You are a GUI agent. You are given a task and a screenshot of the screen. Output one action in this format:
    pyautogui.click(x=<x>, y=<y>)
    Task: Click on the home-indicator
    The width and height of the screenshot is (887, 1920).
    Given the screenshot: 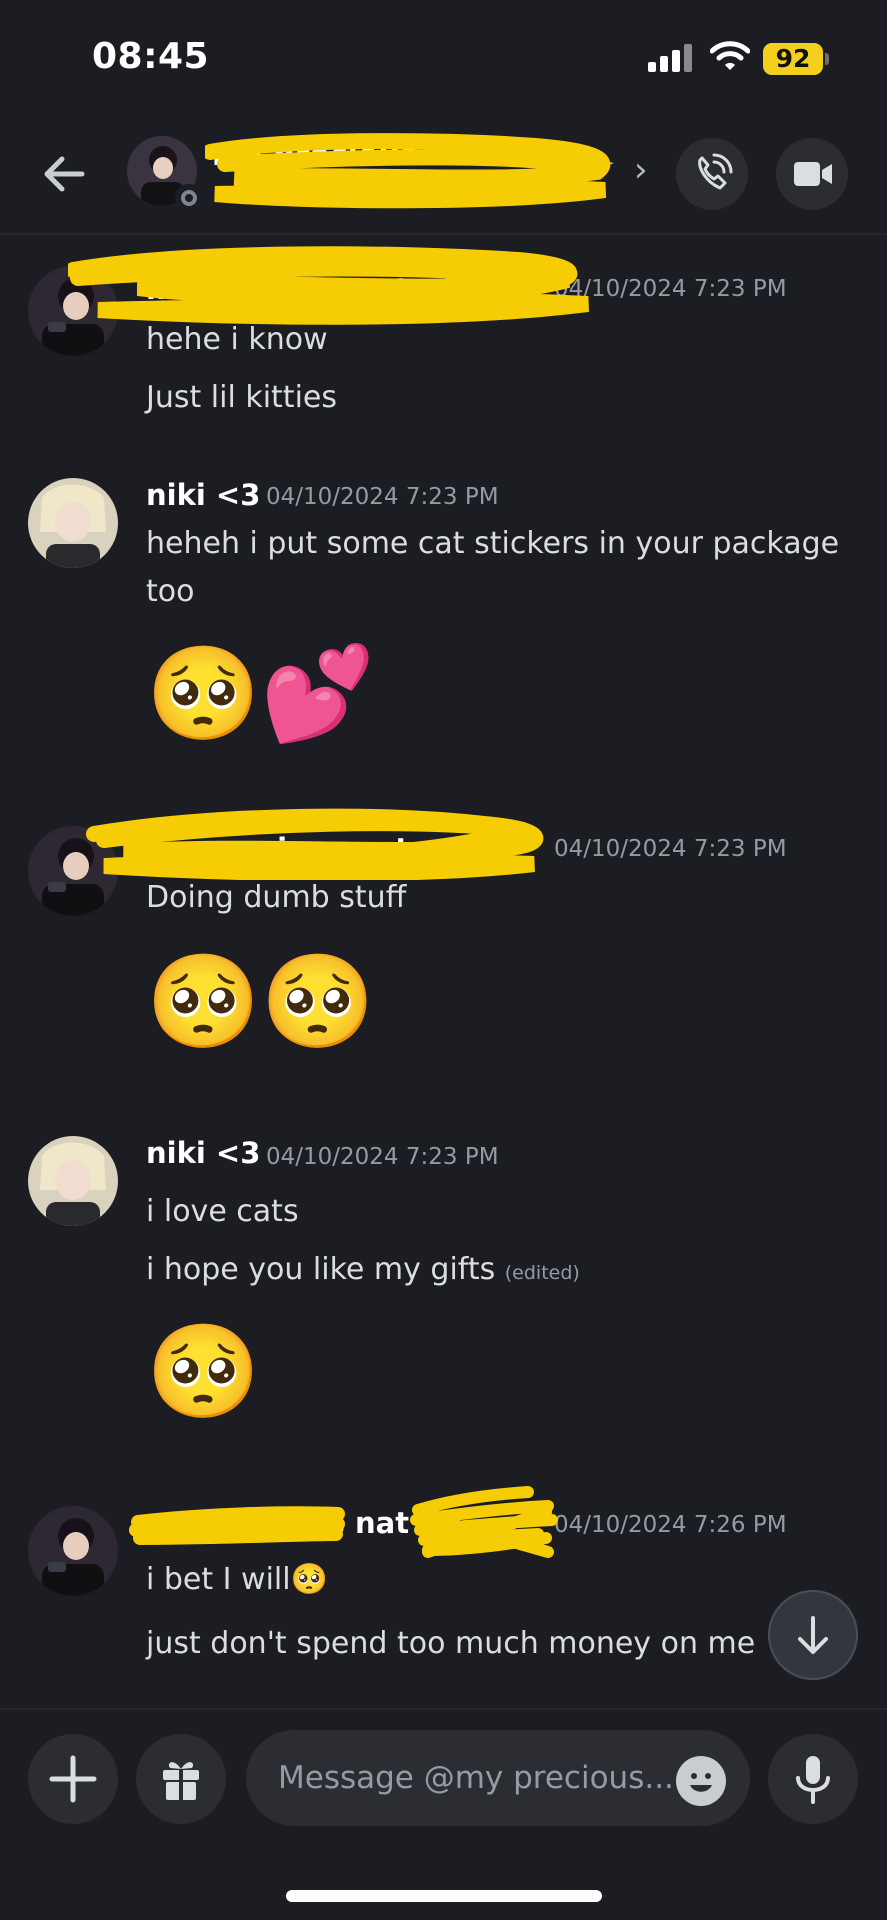 What is the action you would take?
    pyautogui.click(x=444, y=1896)
    